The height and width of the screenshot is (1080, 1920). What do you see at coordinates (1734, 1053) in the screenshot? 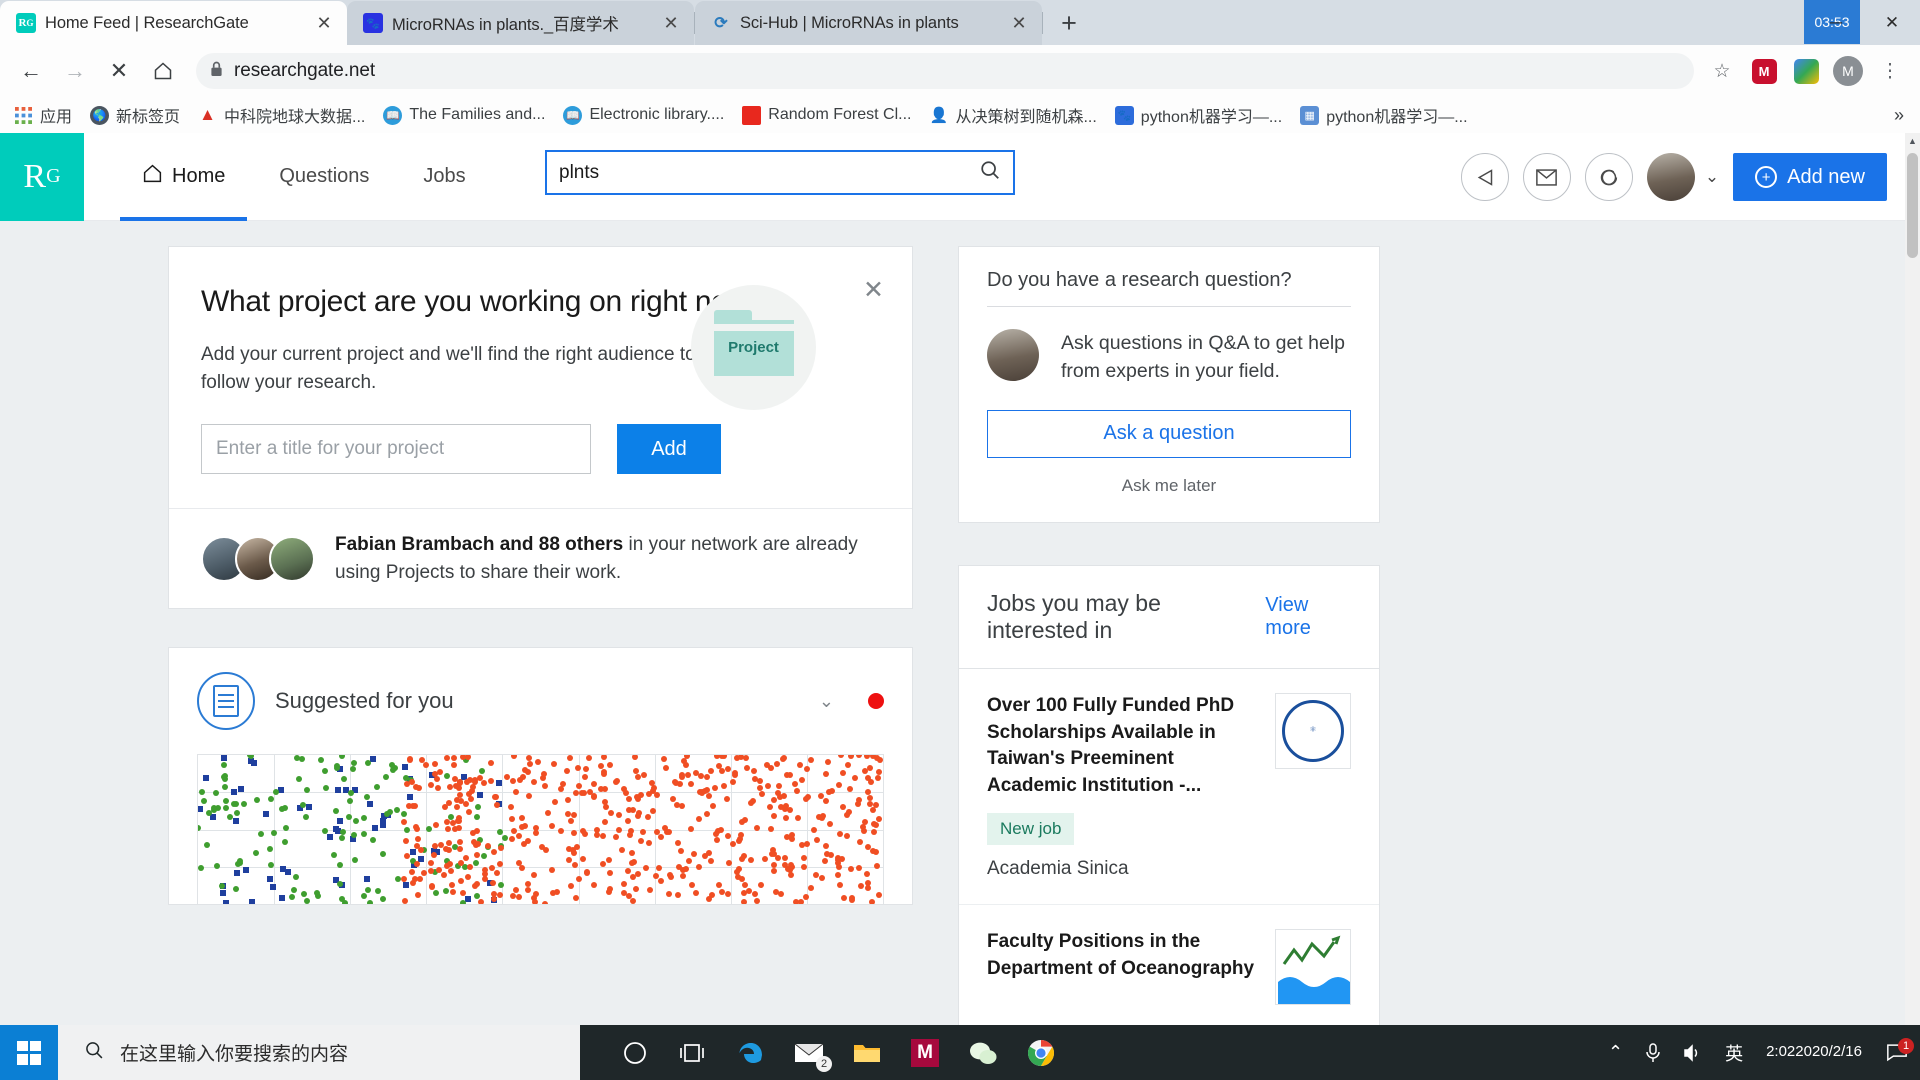
I see `ime-indicator: 英` at bounding box center [1734, 1053].